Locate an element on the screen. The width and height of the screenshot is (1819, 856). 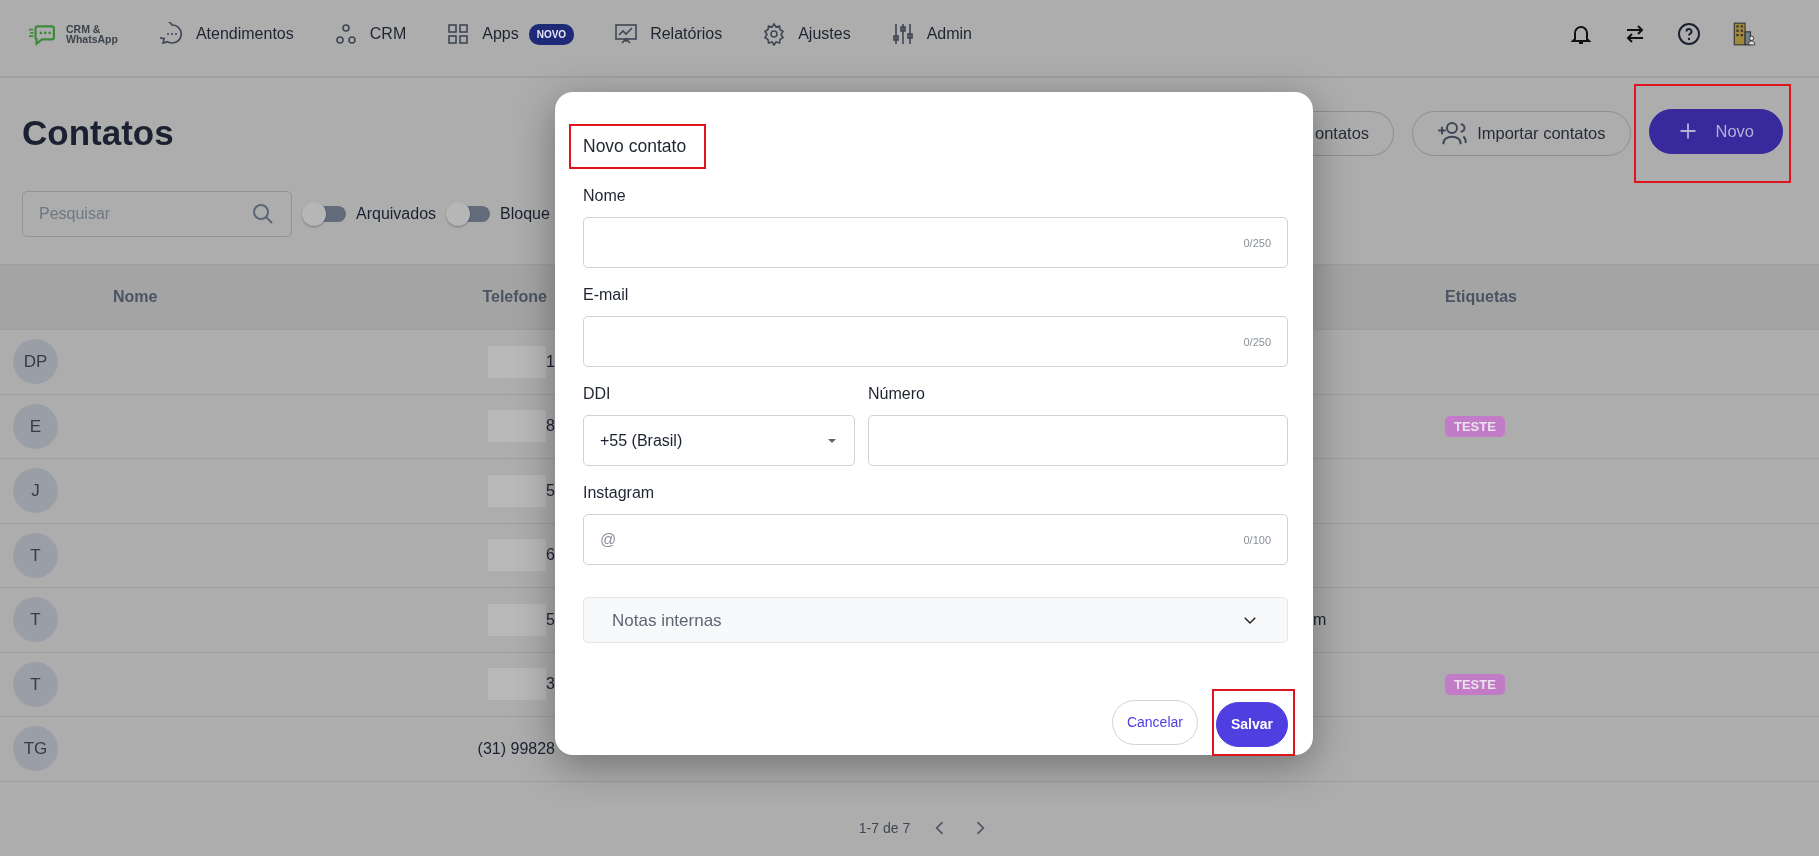
chart-board-icon is located at coordinates (626, 34).